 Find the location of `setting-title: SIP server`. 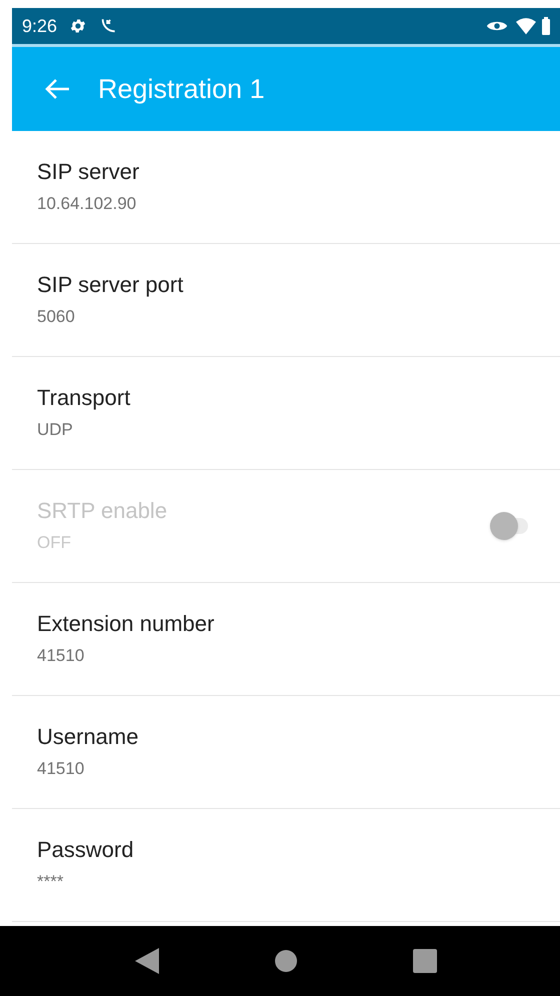

setting-title: SIP server is located at coordinates (88, 172).